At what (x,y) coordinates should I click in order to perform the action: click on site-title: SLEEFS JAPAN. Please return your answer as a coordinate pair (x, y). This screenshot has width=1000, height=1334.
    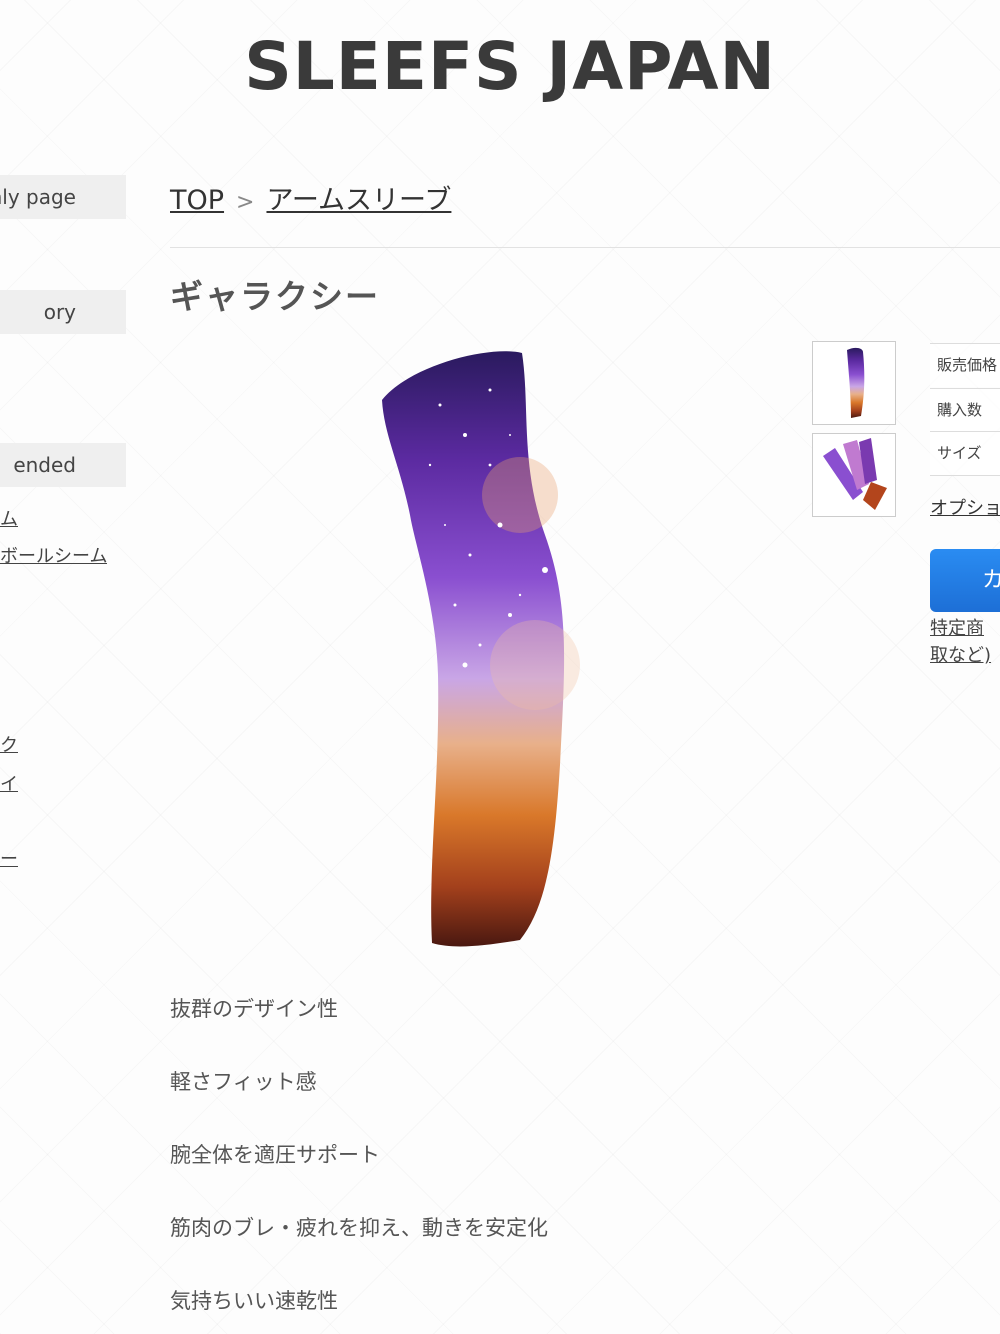
    Looking at the image, I should click on (500, 66).